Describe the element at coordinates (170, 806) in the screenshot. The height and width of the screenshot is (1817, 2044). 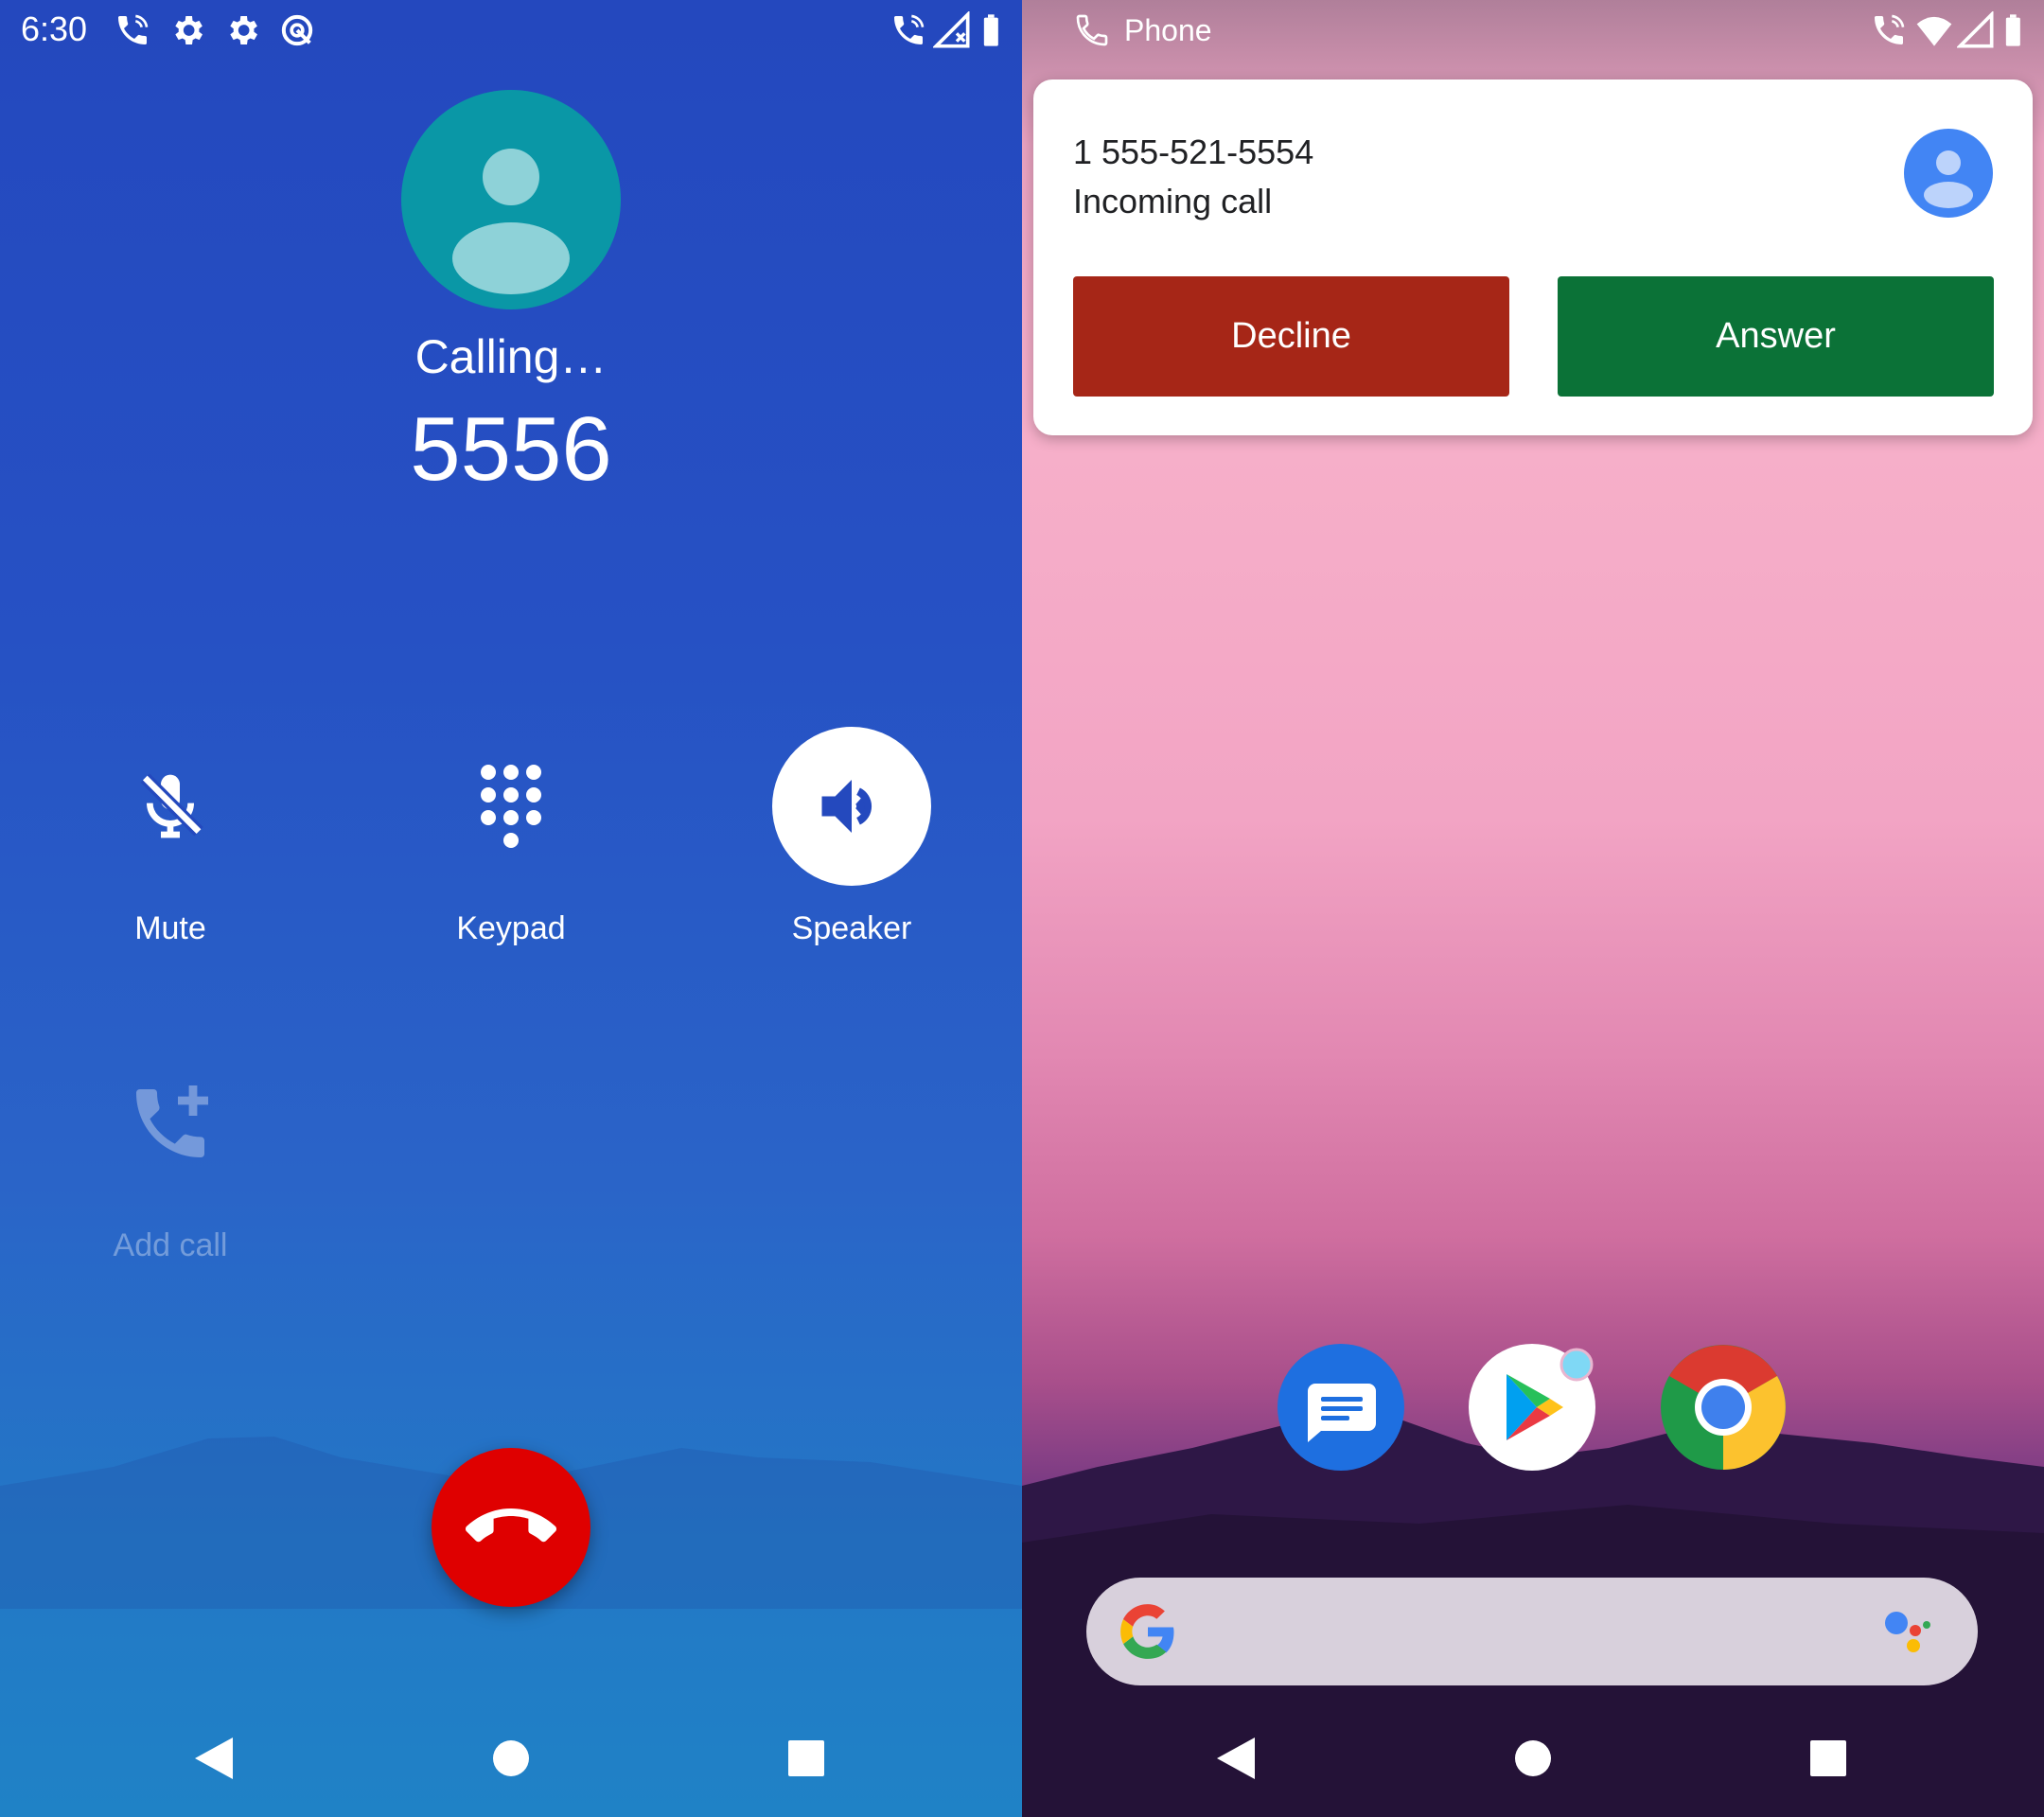
I see `mic-off-icon` at that location.